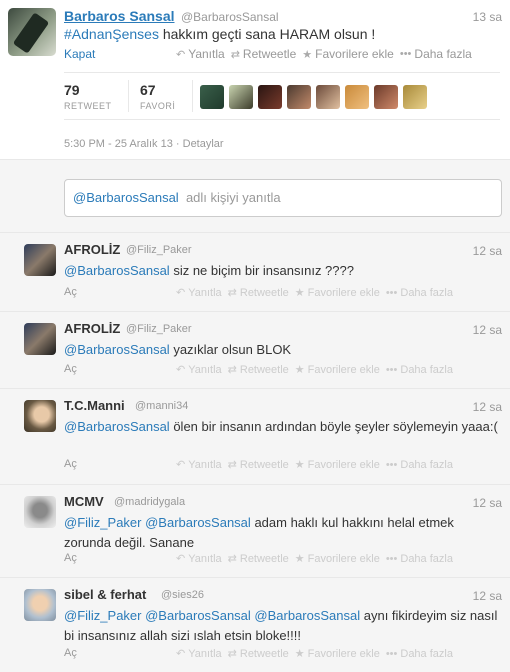  What do you see at coordinates (79, 54) in the screenshot?
I see `collapse-link: Kapat` at bounding box center [79, 54].